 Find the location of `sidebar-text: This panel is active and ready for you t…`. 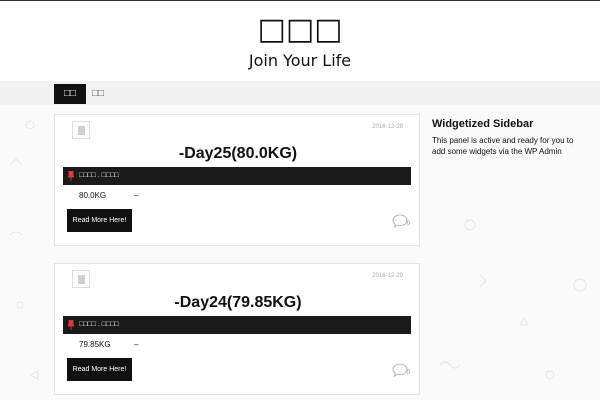

sidebar-text: This panel is active and ready for you t… is located at coordinates (503, 146).